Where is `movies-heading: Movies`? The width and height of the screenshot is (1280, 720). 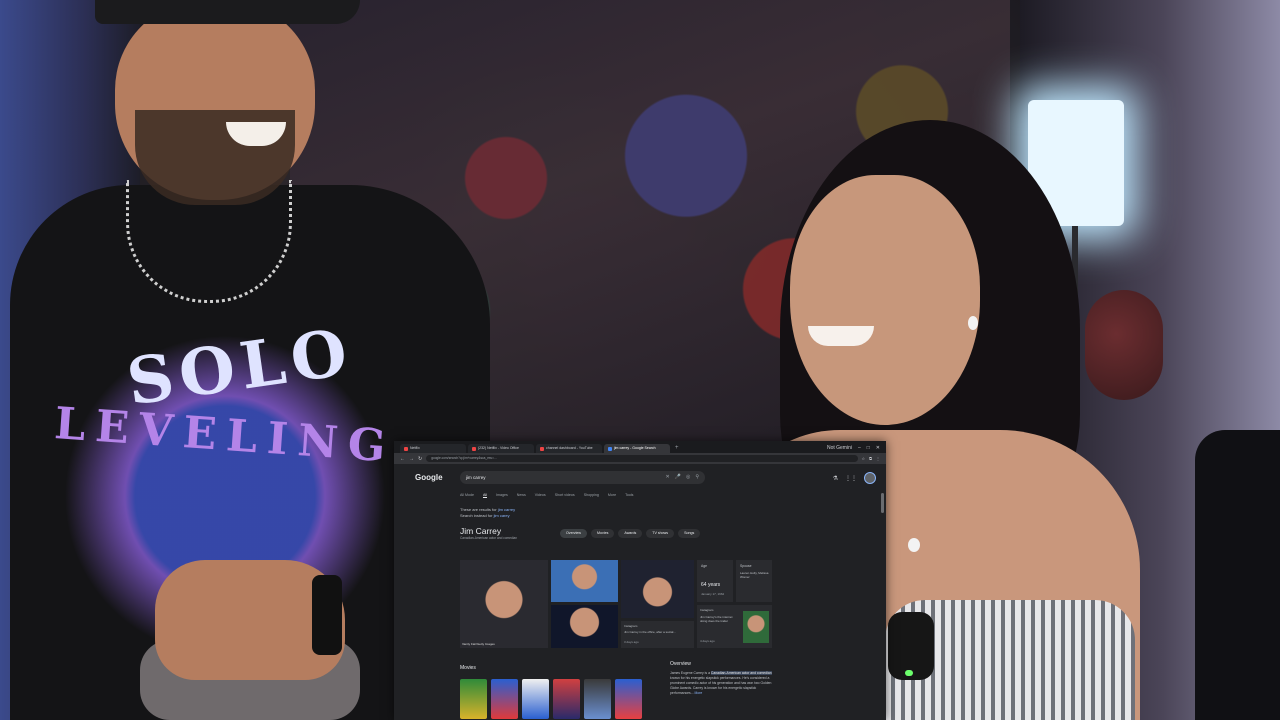
movies-heading: Movies is located at coordinates (468, 668).